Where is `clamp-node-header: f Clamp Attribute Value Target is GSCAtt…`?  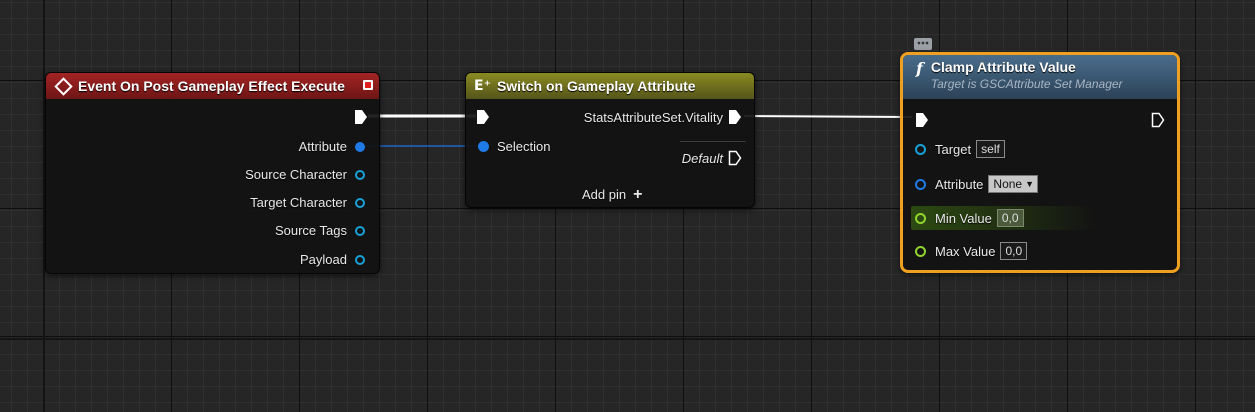
clamp-node-header: f Clamp Attribute Value Target is GSCAtt… is located at coordinates (1040, 77).